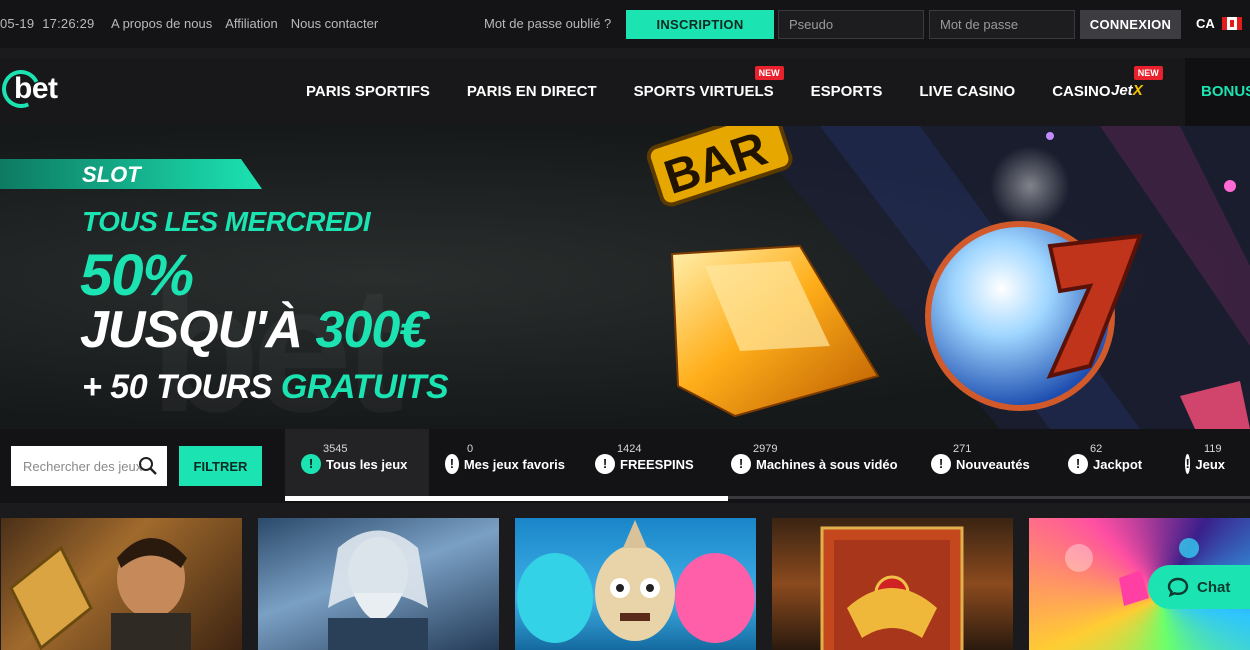  I want to click on banner-line-4: + 50 TOURS GRATUITS, so click(265, 387).